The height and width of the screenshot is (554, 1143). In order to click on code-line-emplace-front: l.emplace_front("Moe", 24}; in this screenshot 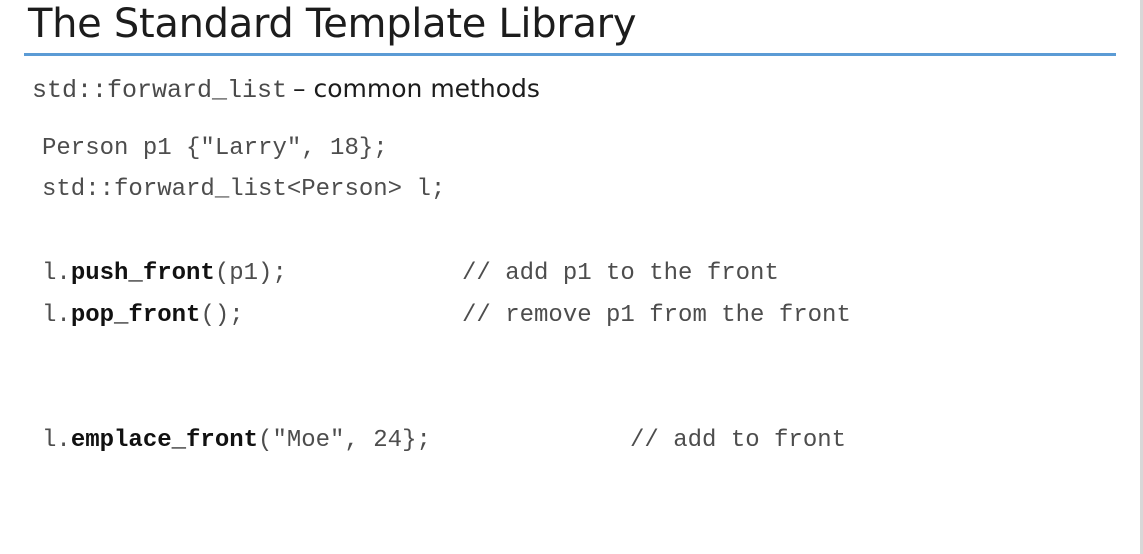, I will do `click(236, 441)`.